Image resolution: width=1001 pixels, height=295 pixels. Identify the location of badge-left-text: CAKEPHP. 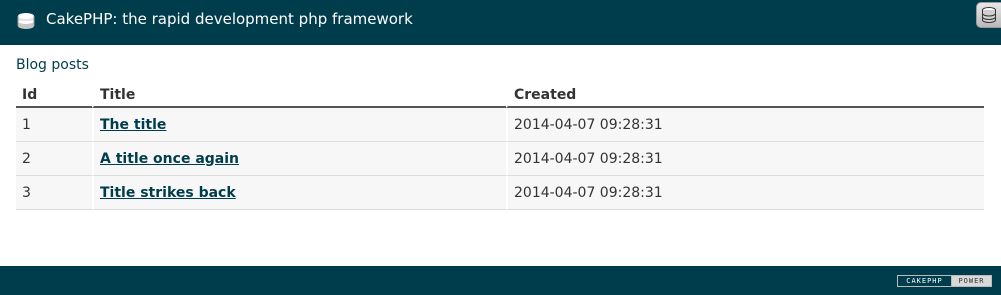
(925, 281).